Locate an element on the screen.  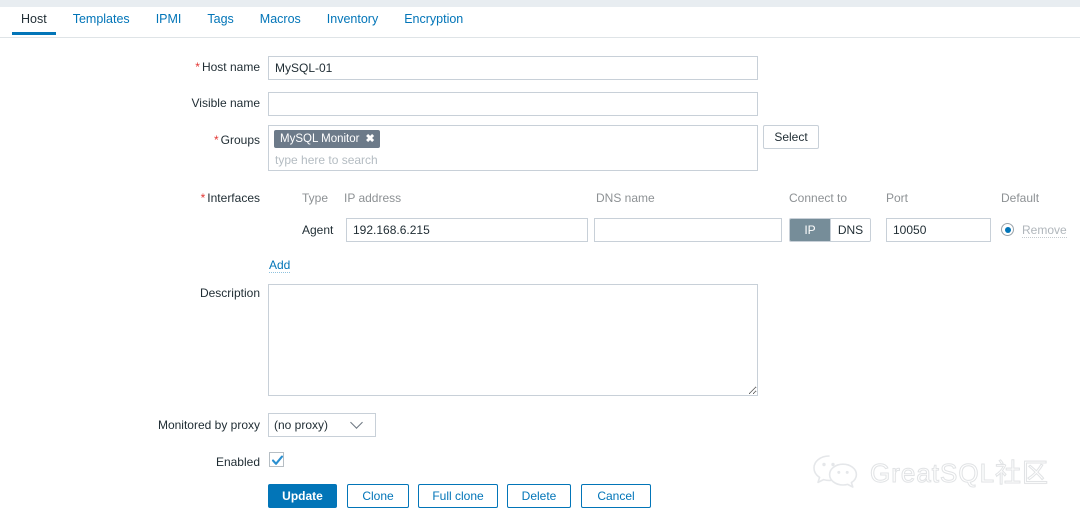
connect-to-option-dns: DNS is located at coordinates (850, 230).